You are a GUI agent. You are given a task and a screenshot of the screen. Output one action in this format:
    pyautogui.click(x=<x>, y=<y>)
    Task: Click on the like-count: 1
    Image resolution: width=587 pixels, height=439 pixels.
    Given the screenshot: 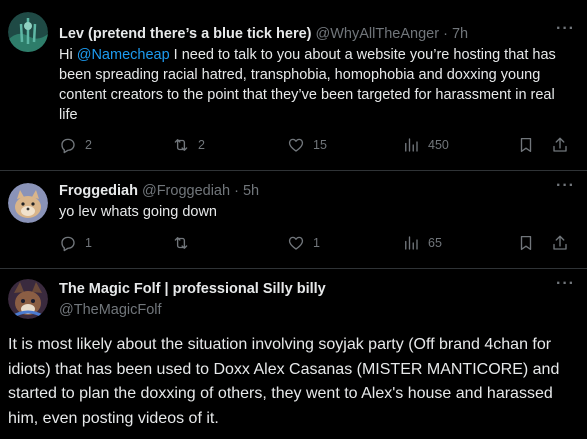 What is the action you would take?
    pyautogui.click(x=316, y=243)
    